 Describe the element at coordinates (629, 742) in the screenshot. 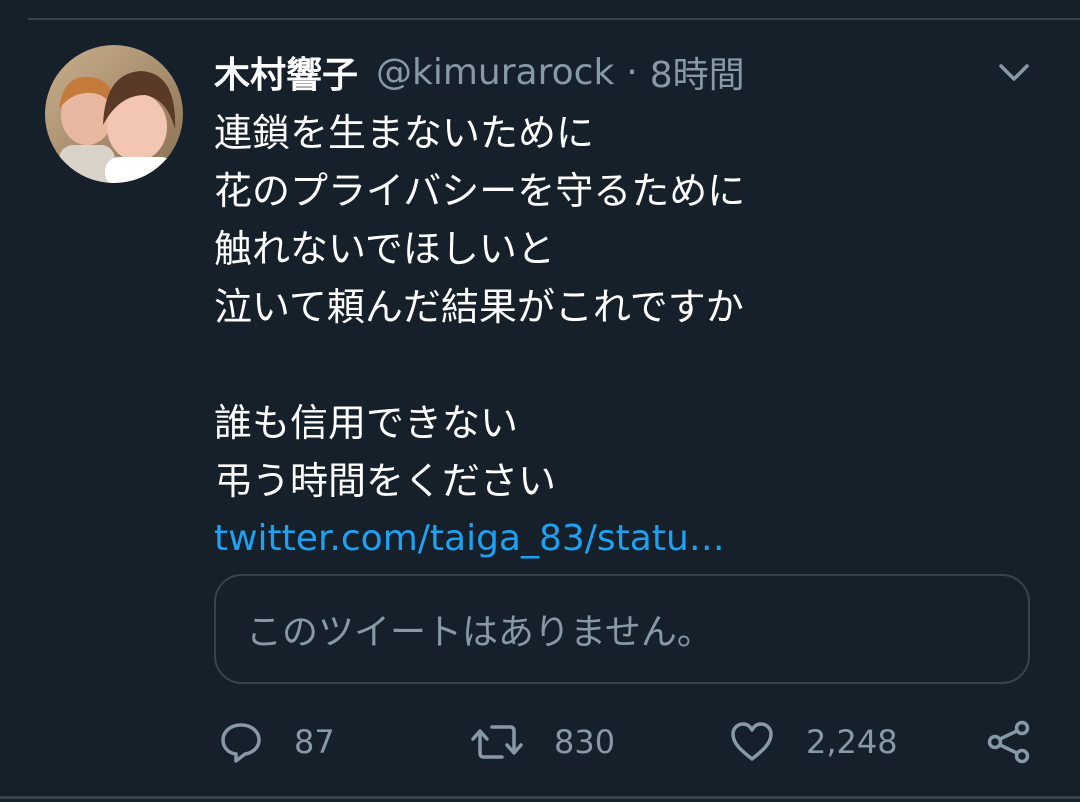

I see `action-bar: 87 830 2,248` at that location.